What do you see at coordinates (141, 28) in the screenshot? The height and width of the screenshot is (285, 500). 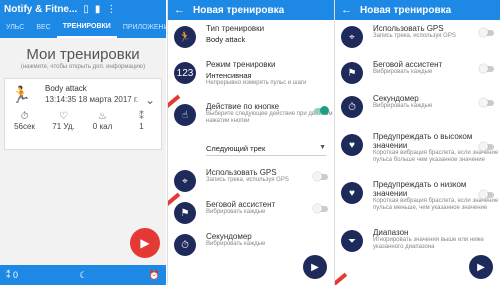 I see `tab-apps: ПРИЛОЖЕНИЯ` at bounding box center [141, 28].